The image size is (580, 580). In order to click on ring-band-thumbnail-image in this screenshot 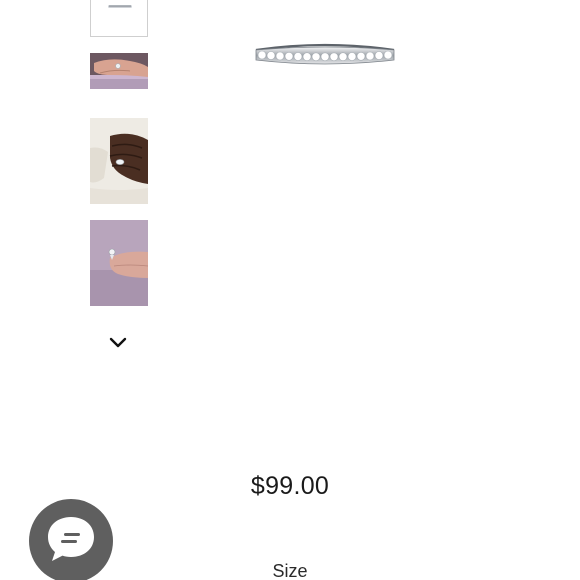, I will do `click(120, 6)`.